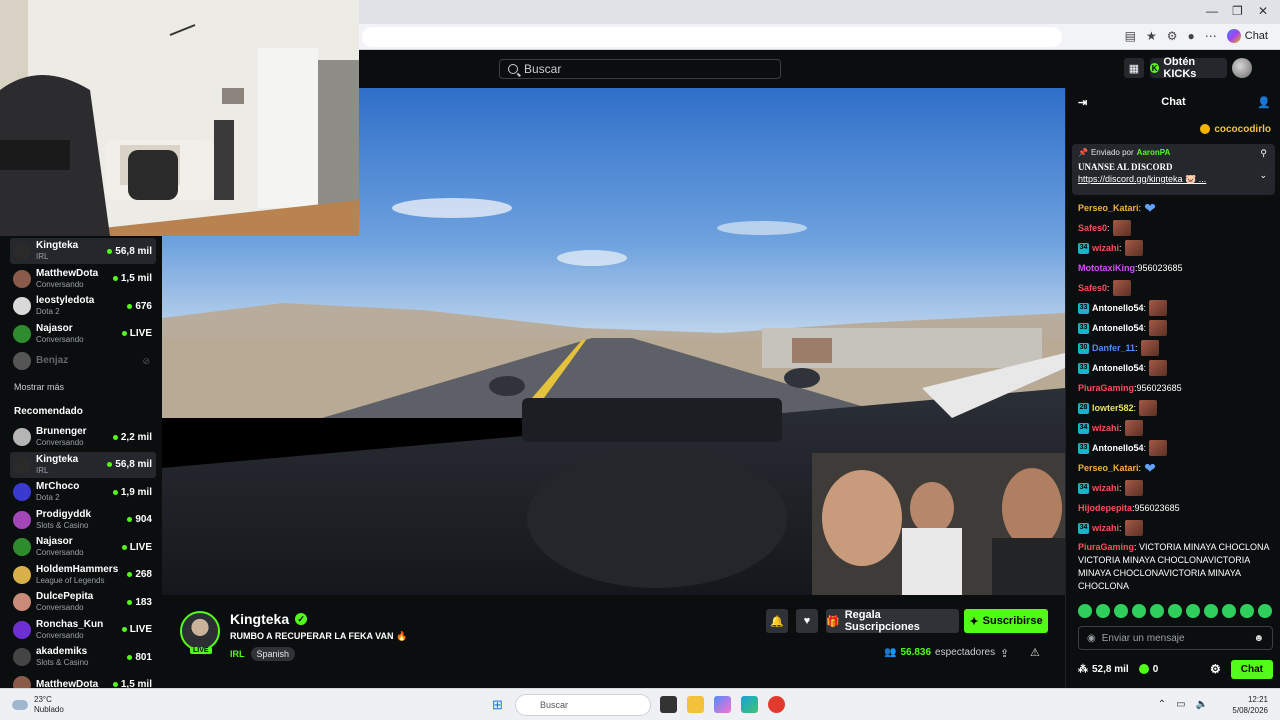 The height and width of the screenshot is (720, 1280). What do you see at coordinates (777, 621) in the screenshot?
I see `notification-bell-button: 🔔` at bounding box center [777, 621].